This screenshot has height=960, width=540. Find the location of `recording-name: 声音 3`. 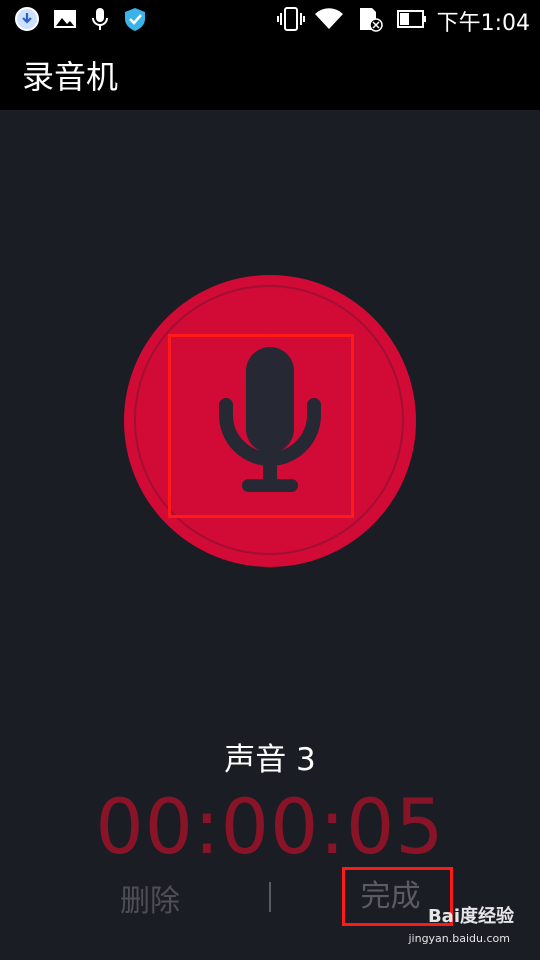

recording-name: 声音 3 is located at coordinates (270, 760).